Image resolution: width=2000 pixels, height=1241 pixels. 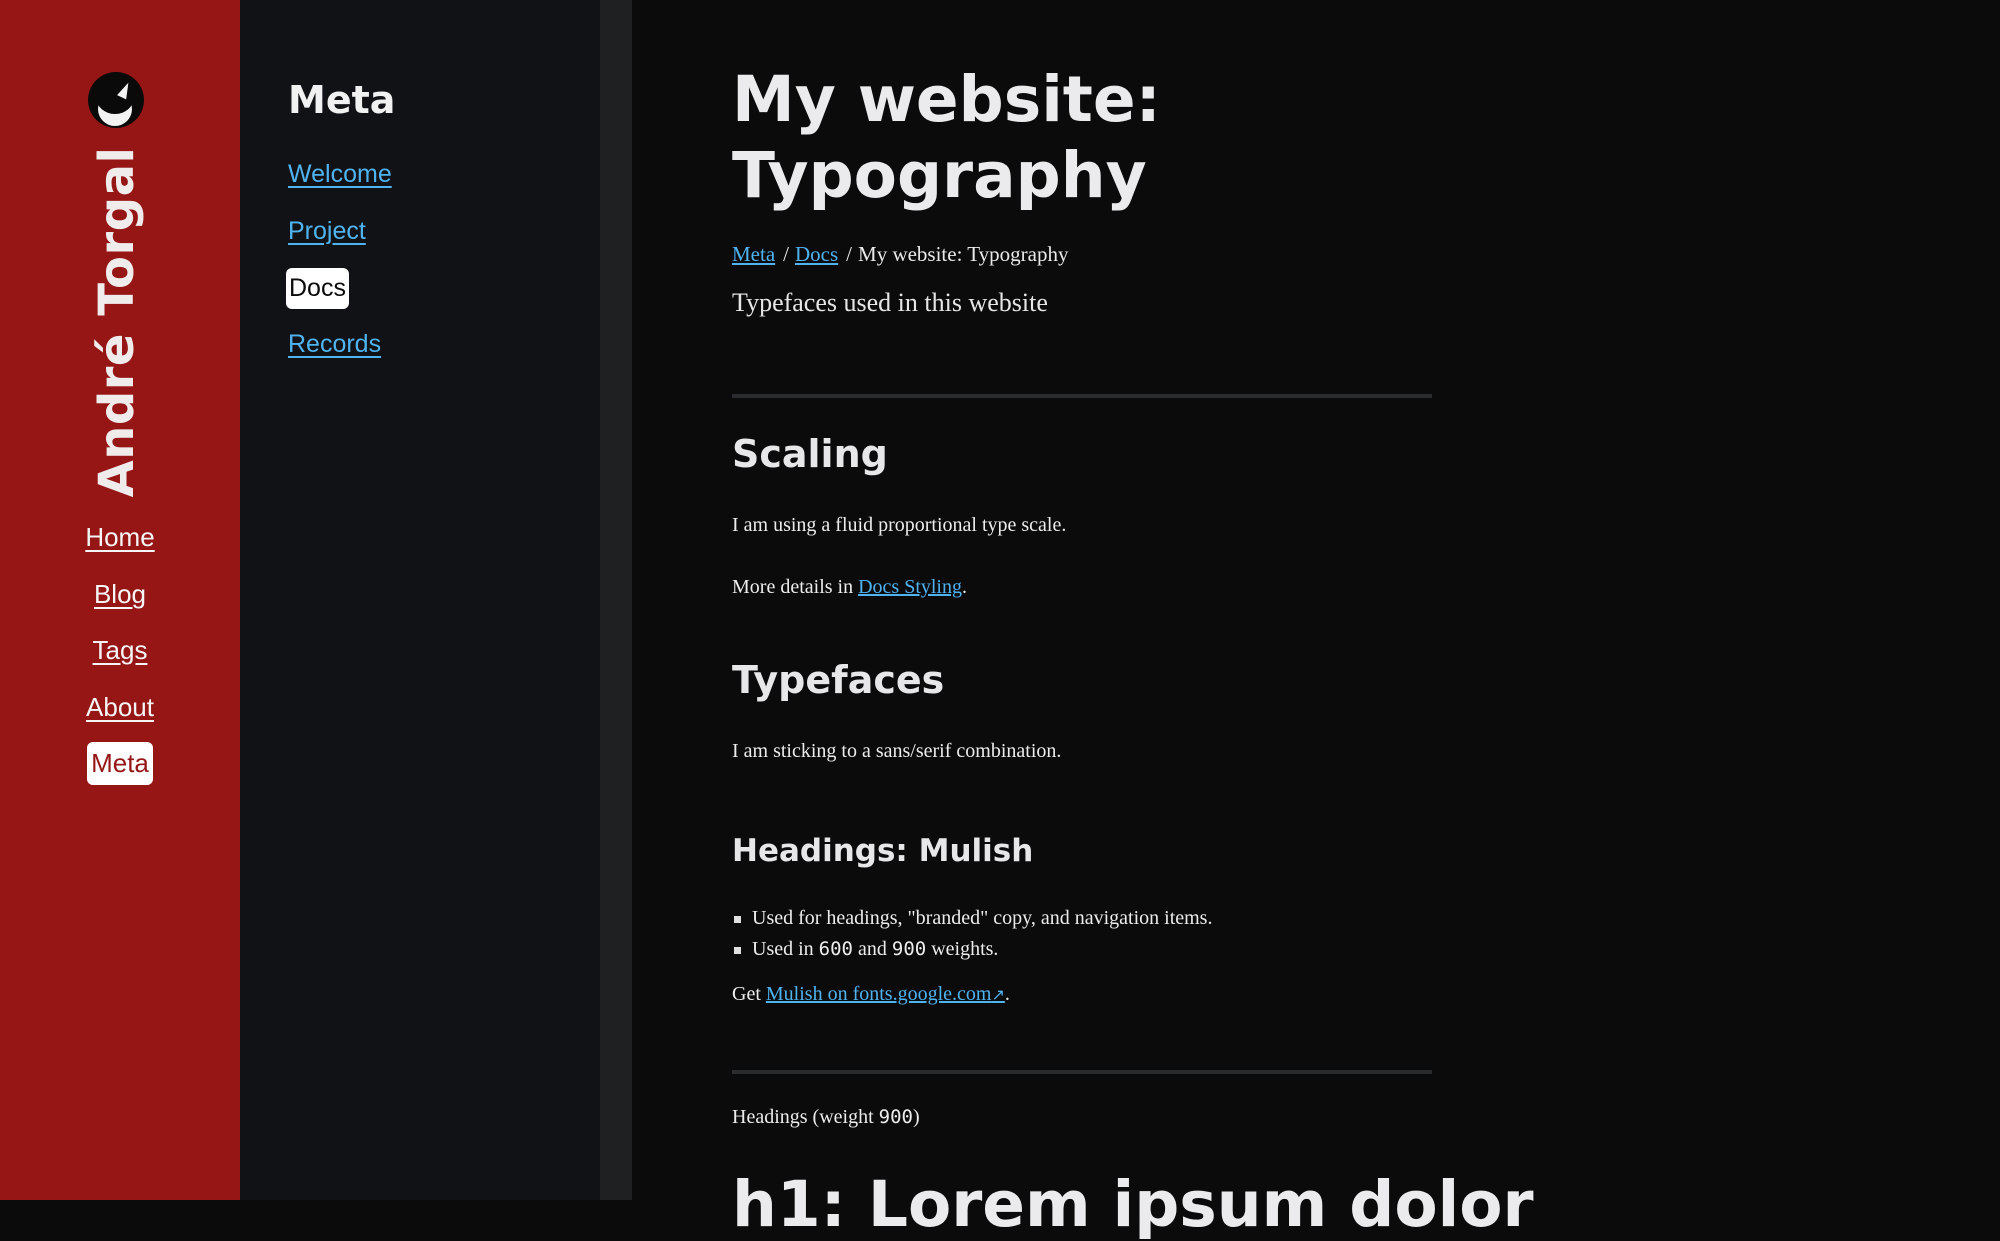 What do you see at coordinates (878, 994) in the screenshot?
I see `mulish-fonts-link-label: Mulish on fonts.google.com` at bounding box center [878, 994].